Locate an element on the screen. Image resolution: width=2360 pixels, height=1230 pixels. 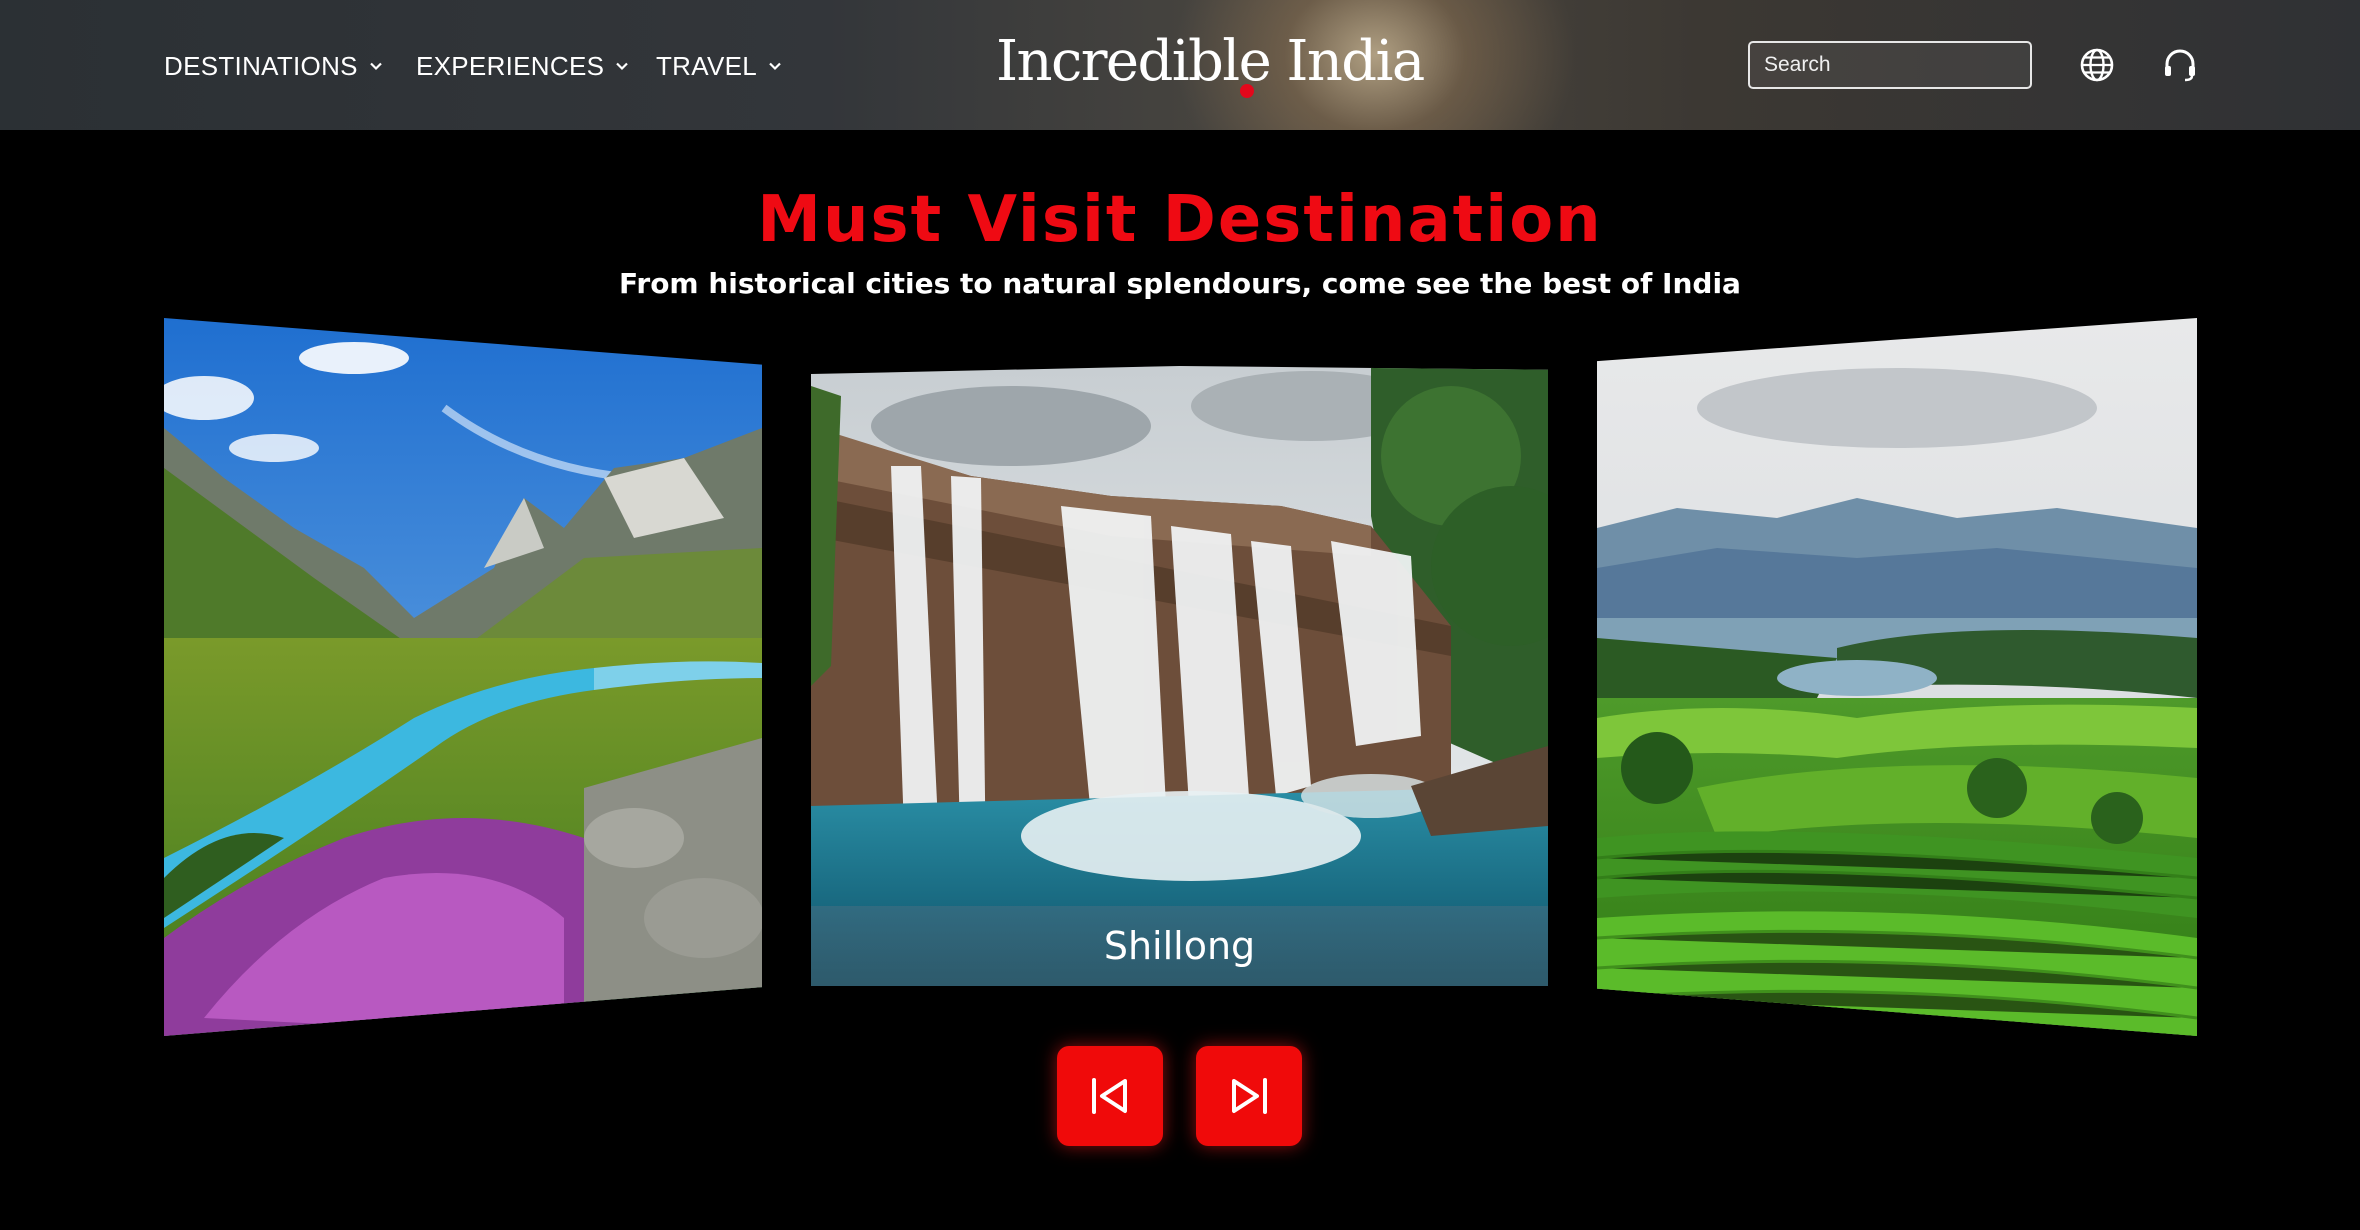
next-button is located at coordinates (1249, 1096).